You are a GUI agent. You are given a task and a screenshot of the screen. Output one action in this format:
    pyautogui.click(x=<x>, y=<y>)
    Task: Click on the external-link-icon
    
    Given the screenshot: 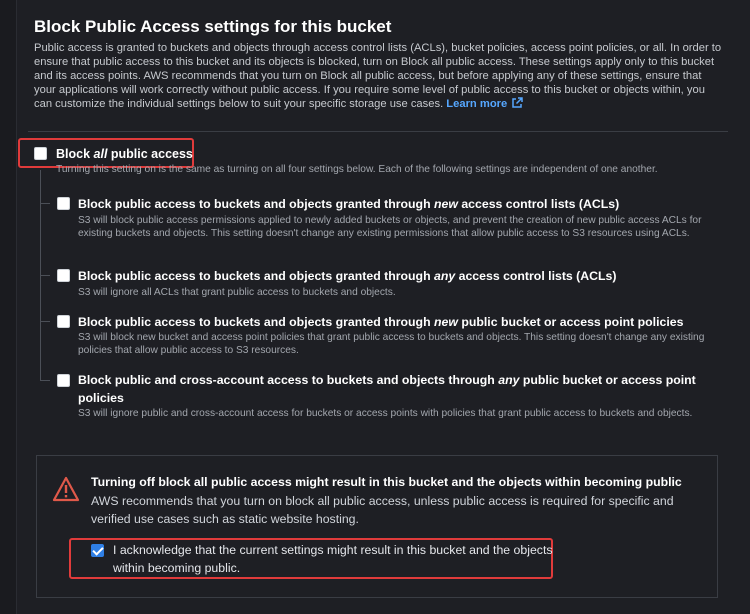 What is the action you would take?
    pyautogui.click(x=517, y=102)
    